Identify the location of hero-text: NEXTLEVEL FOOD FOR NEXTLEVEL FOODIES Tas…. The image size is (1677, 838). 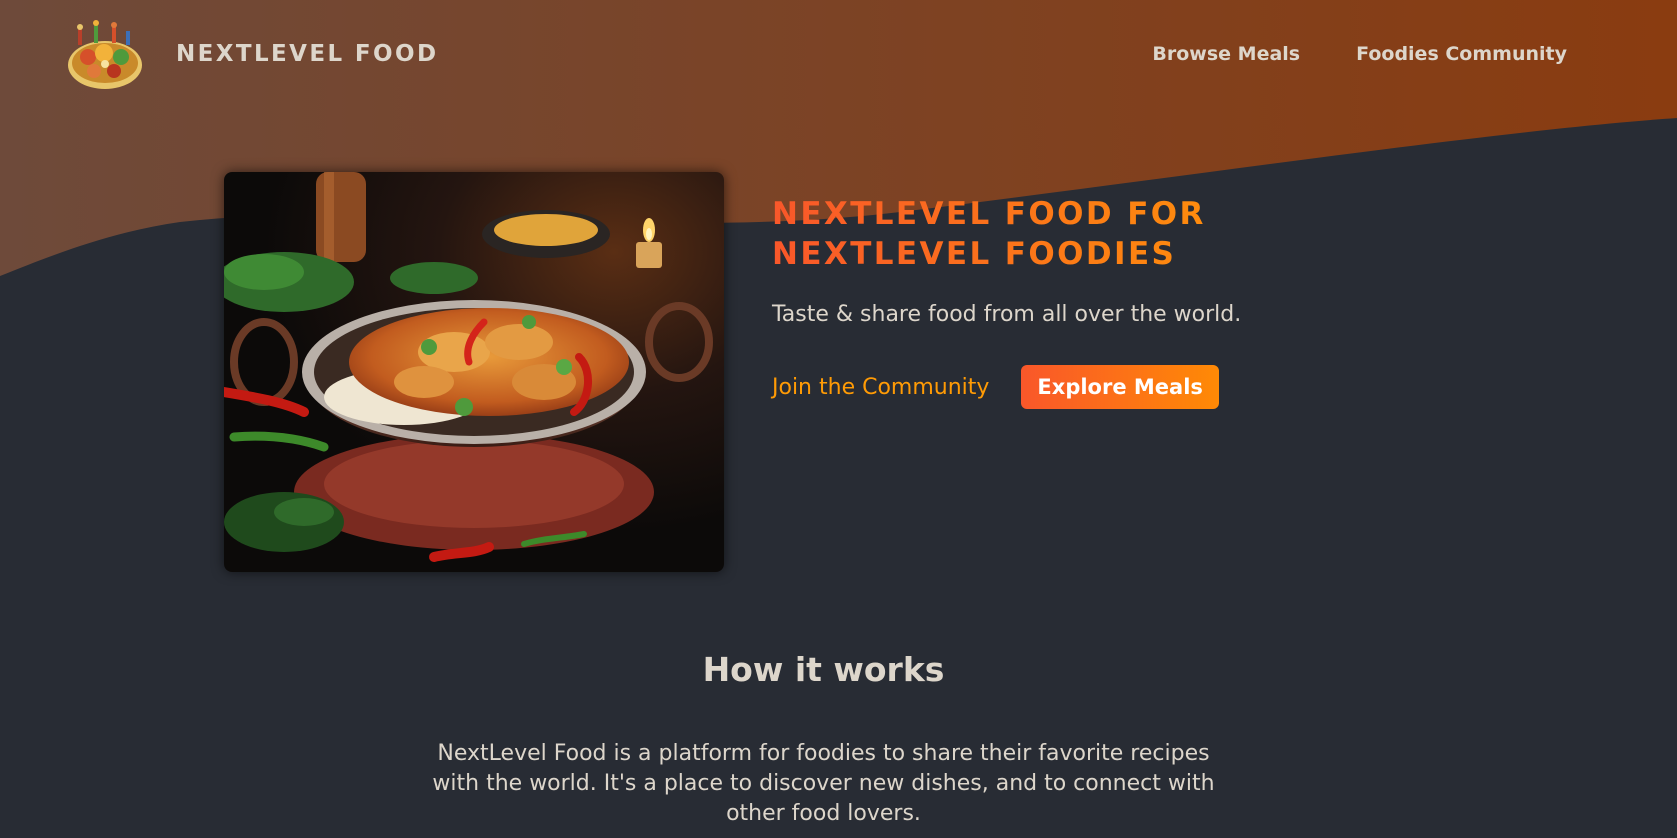
(1052, 290).